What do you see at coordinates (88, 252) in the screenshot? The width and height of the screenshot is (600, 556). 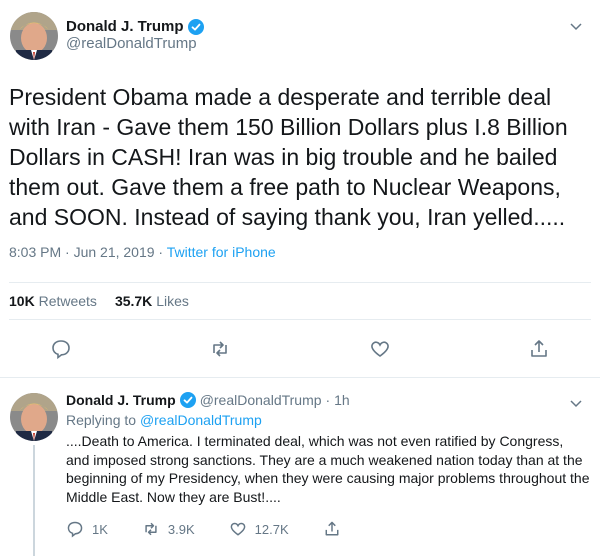 I see `timestamp: 8:03 PM · Jun 21, 2019 ·` at bounding box center [88, 252].